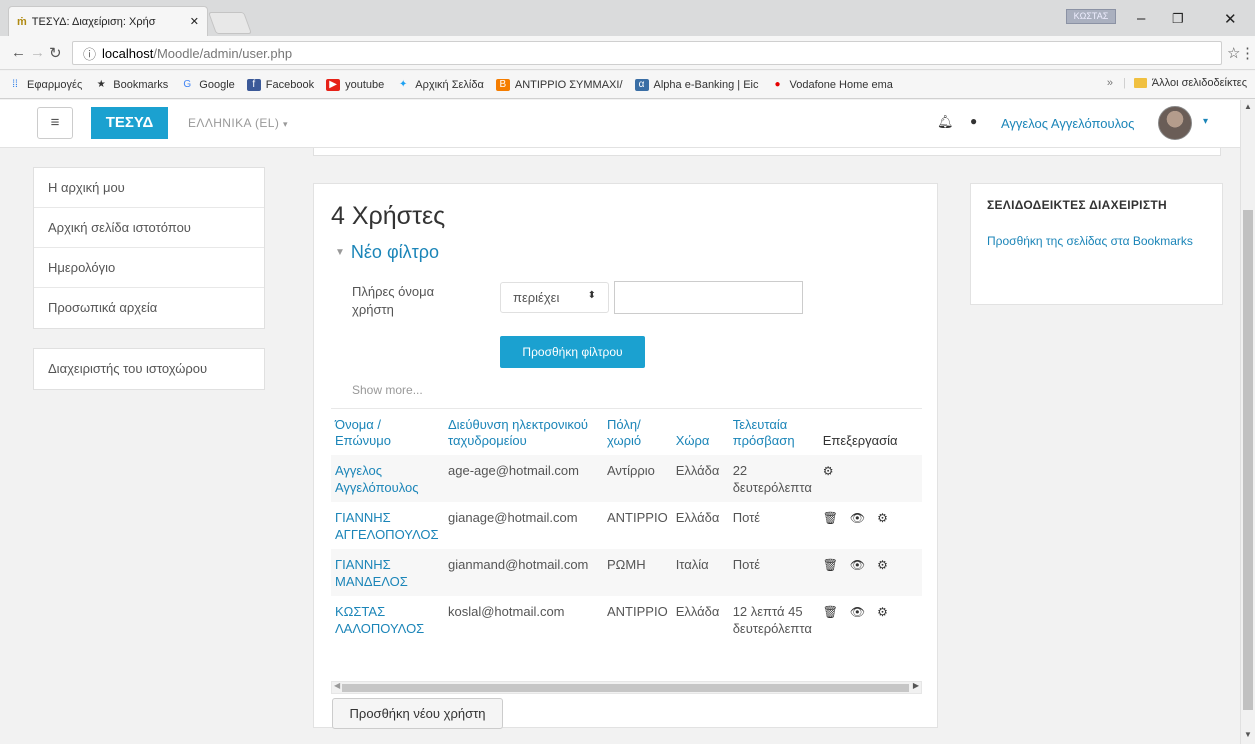 The width and height of the screenshot is (1255, 744). What do you see at coordinates (1140, 83) in the screenshot?
I see `folder-icon` at bounding box center [1140, 83].